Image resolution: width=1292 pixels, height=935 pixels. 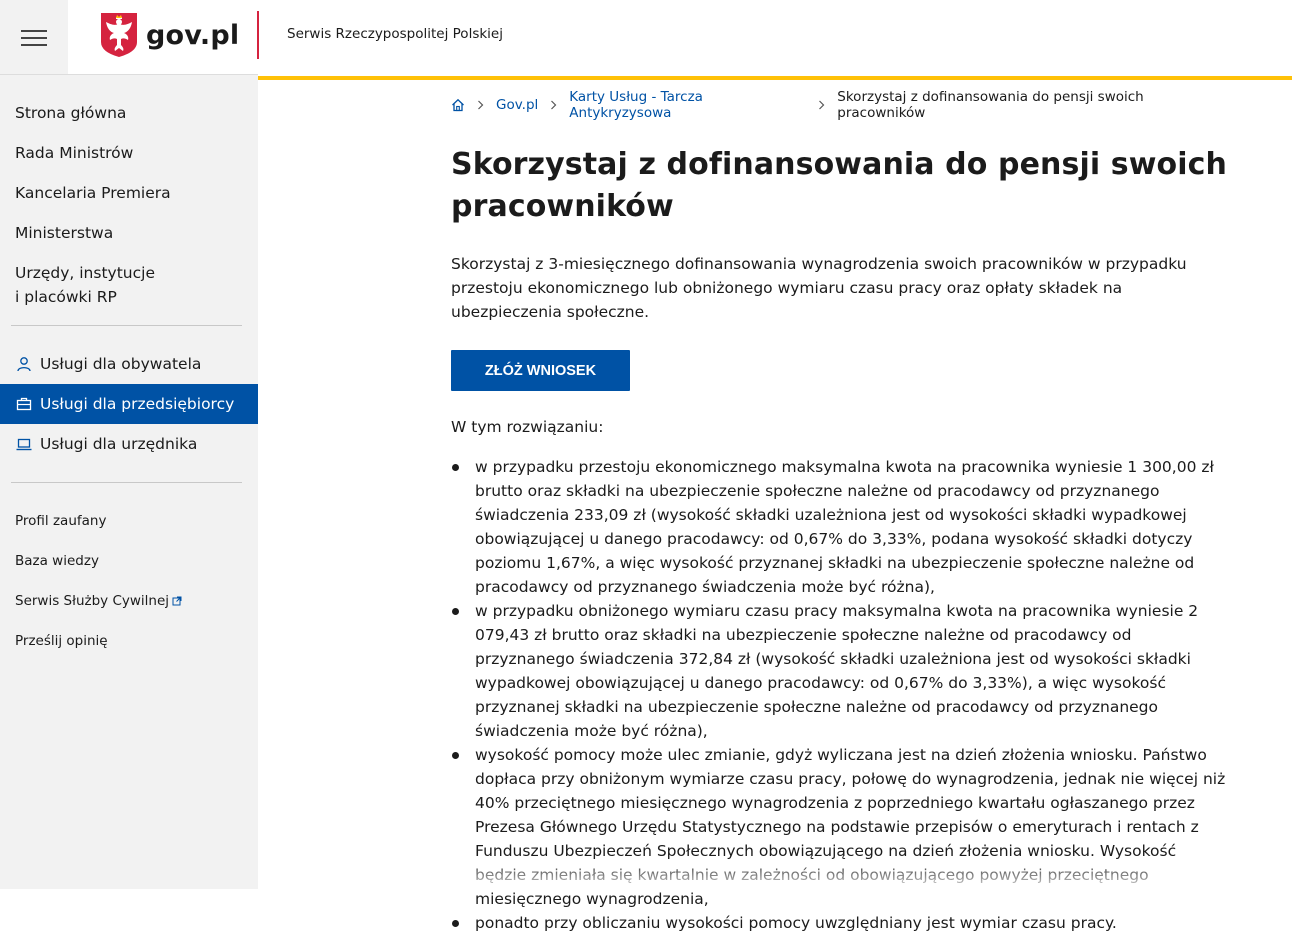 What do you see at coordinates (687, 105) in the screenshot?
I see `breadcrumb-link-karty-uslug: Karty Usług - Tarcza Antykryzysowa` at bounding box center [687, 105].